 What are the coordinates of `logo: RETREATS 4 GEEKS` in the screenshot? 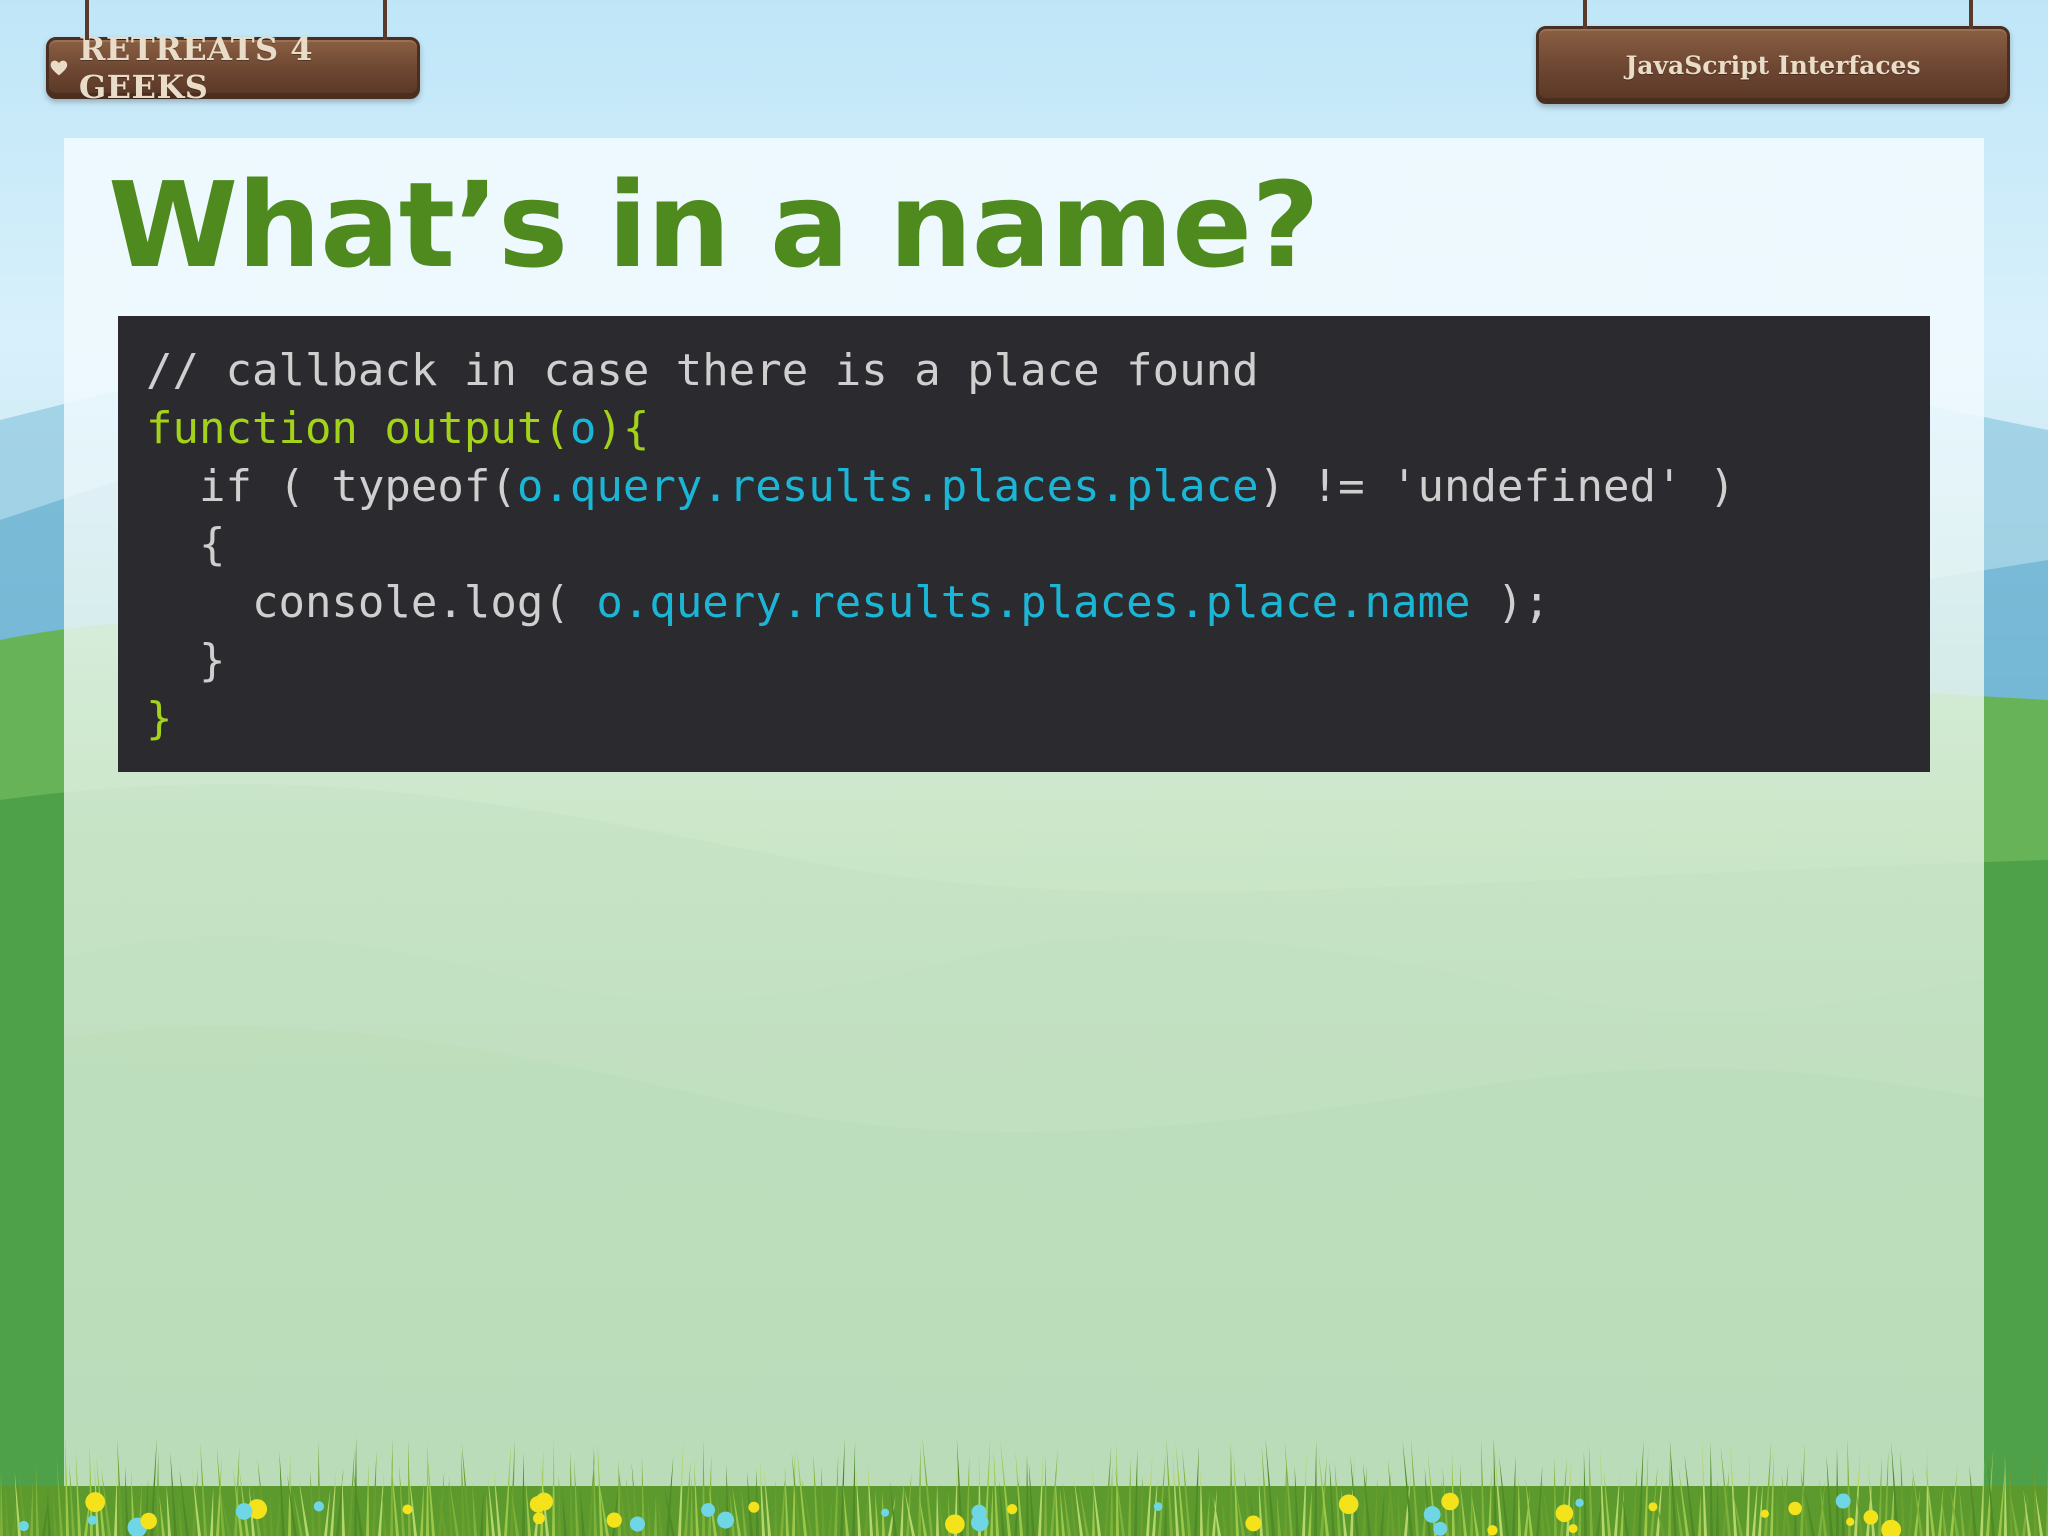 It's located at (233, 68).